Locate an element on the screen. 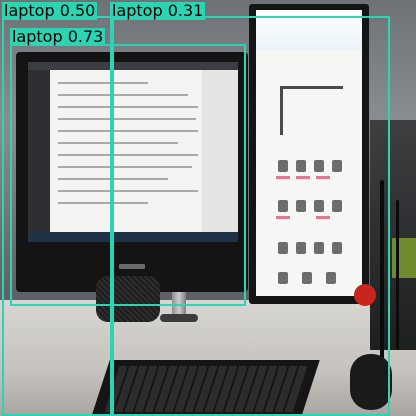 The image size is (416, 416). detection-label-0: laptop 0.50 is located at coordinates (50, 10).